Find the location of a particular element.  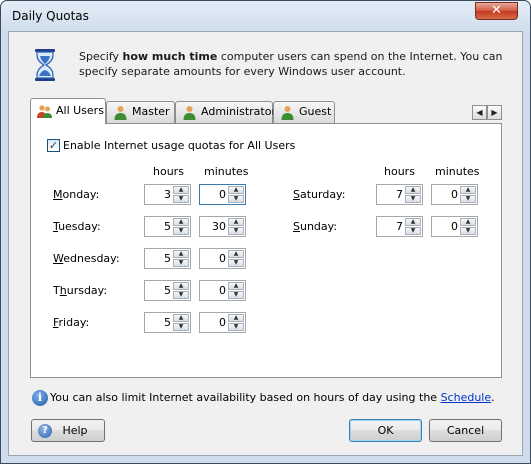

thursday-minutes-stepper: 0 ▲ ▼ is located at coordinates (222, 290).